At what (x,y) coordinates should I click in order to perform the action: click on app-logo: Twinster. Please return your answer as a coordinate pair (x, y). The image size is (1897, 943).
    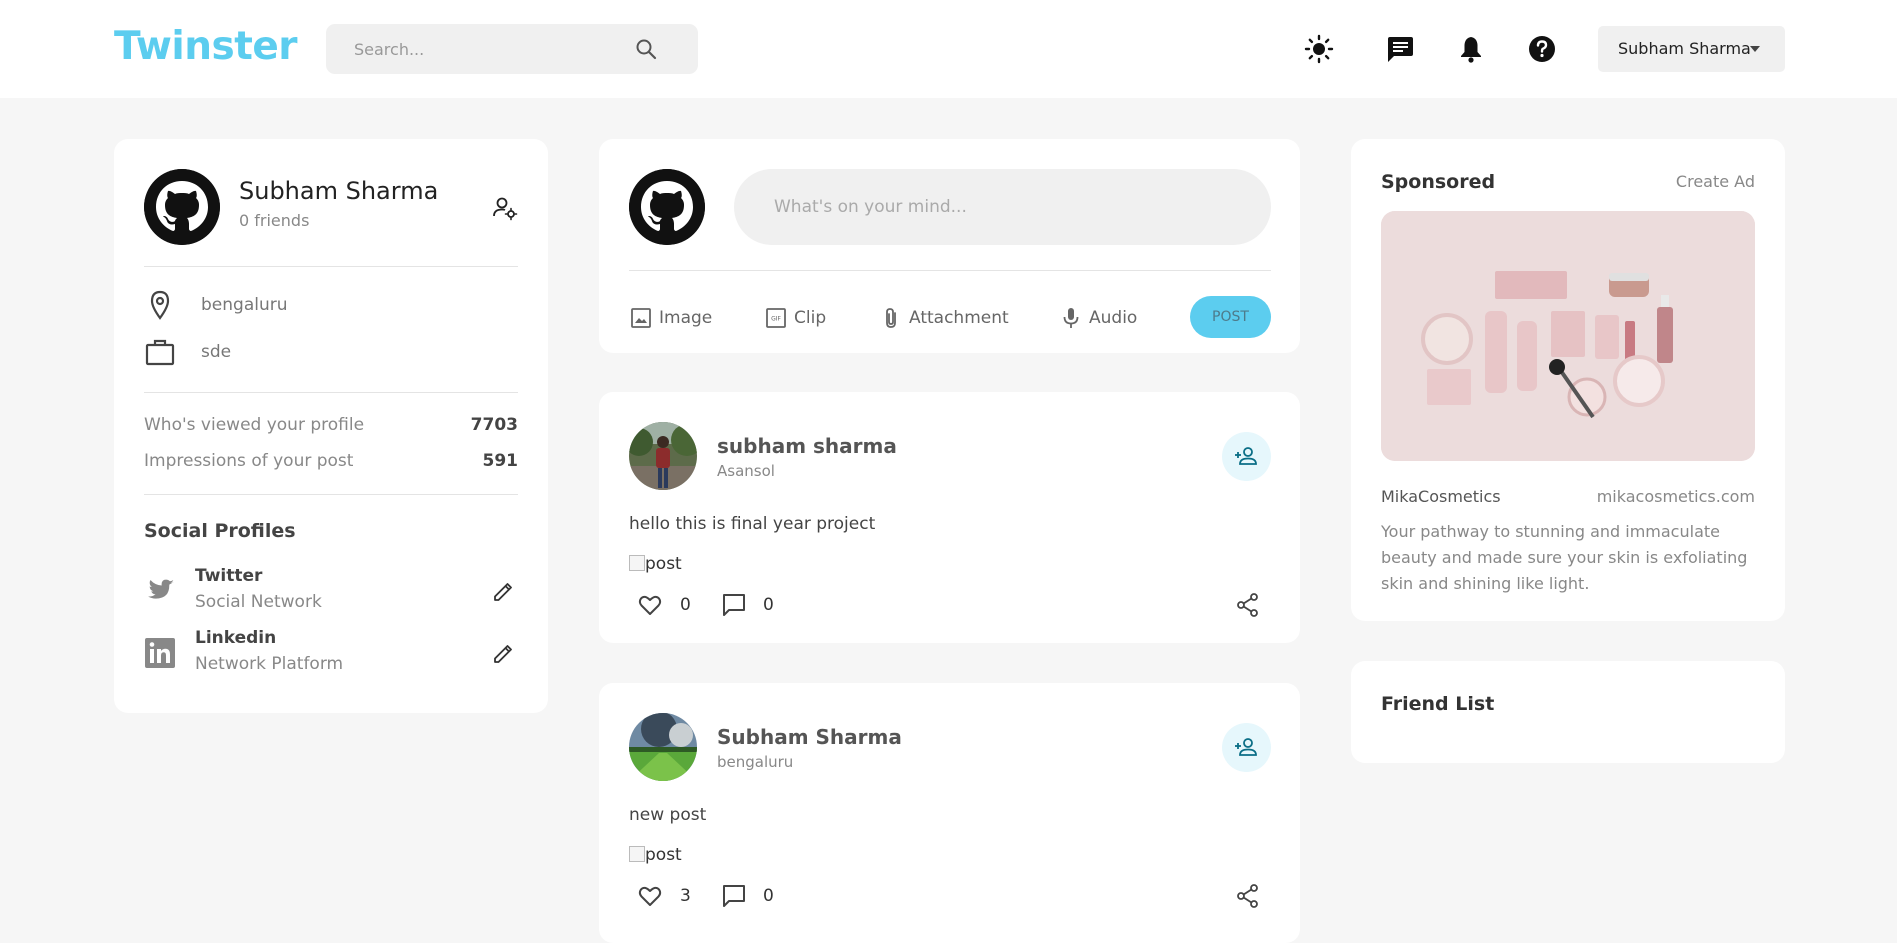
    Looking at the image, I should click on (206, 46).